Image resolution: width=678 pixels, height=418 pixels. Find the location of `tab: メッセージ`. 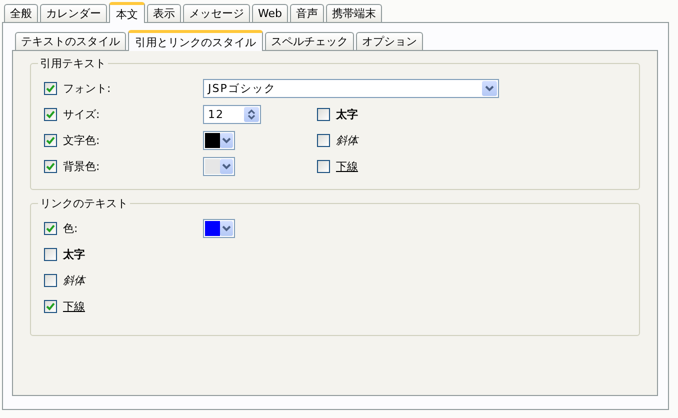

tab: メッセージ is located at coordinates (216, 13).